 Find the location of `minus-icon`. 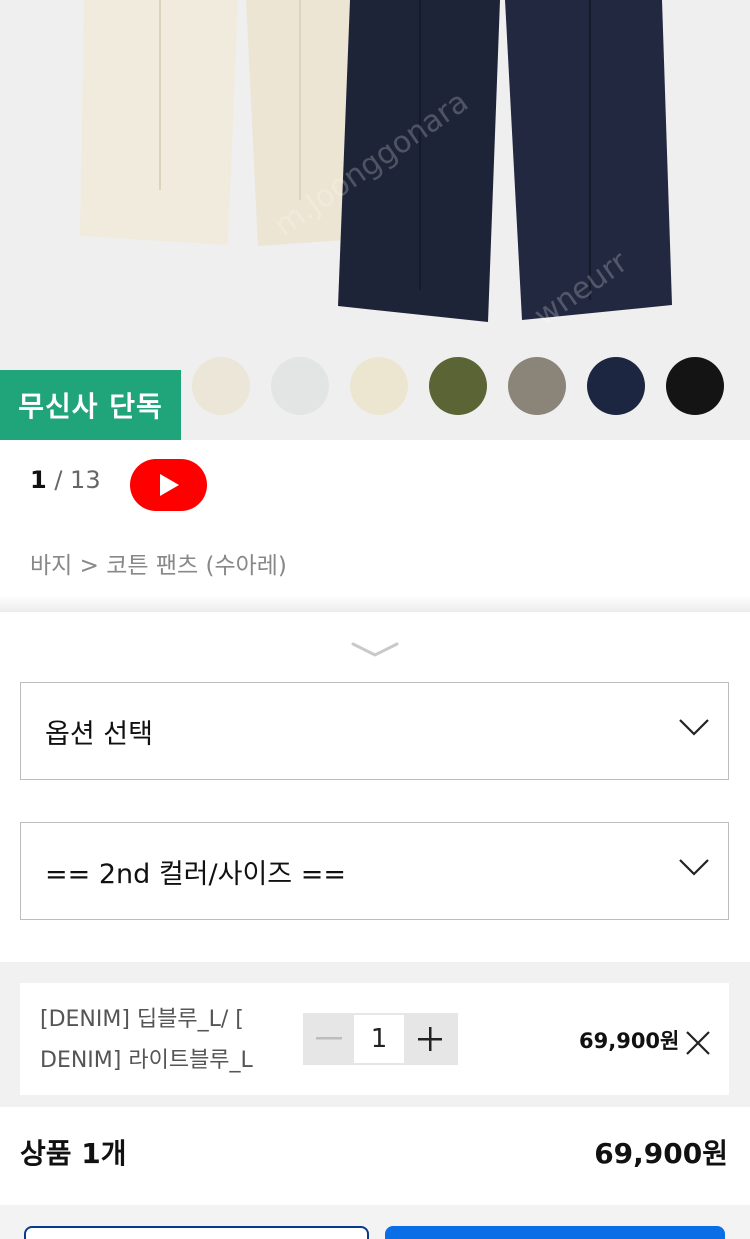

minus-icon is located at coordinates (328, 1038).